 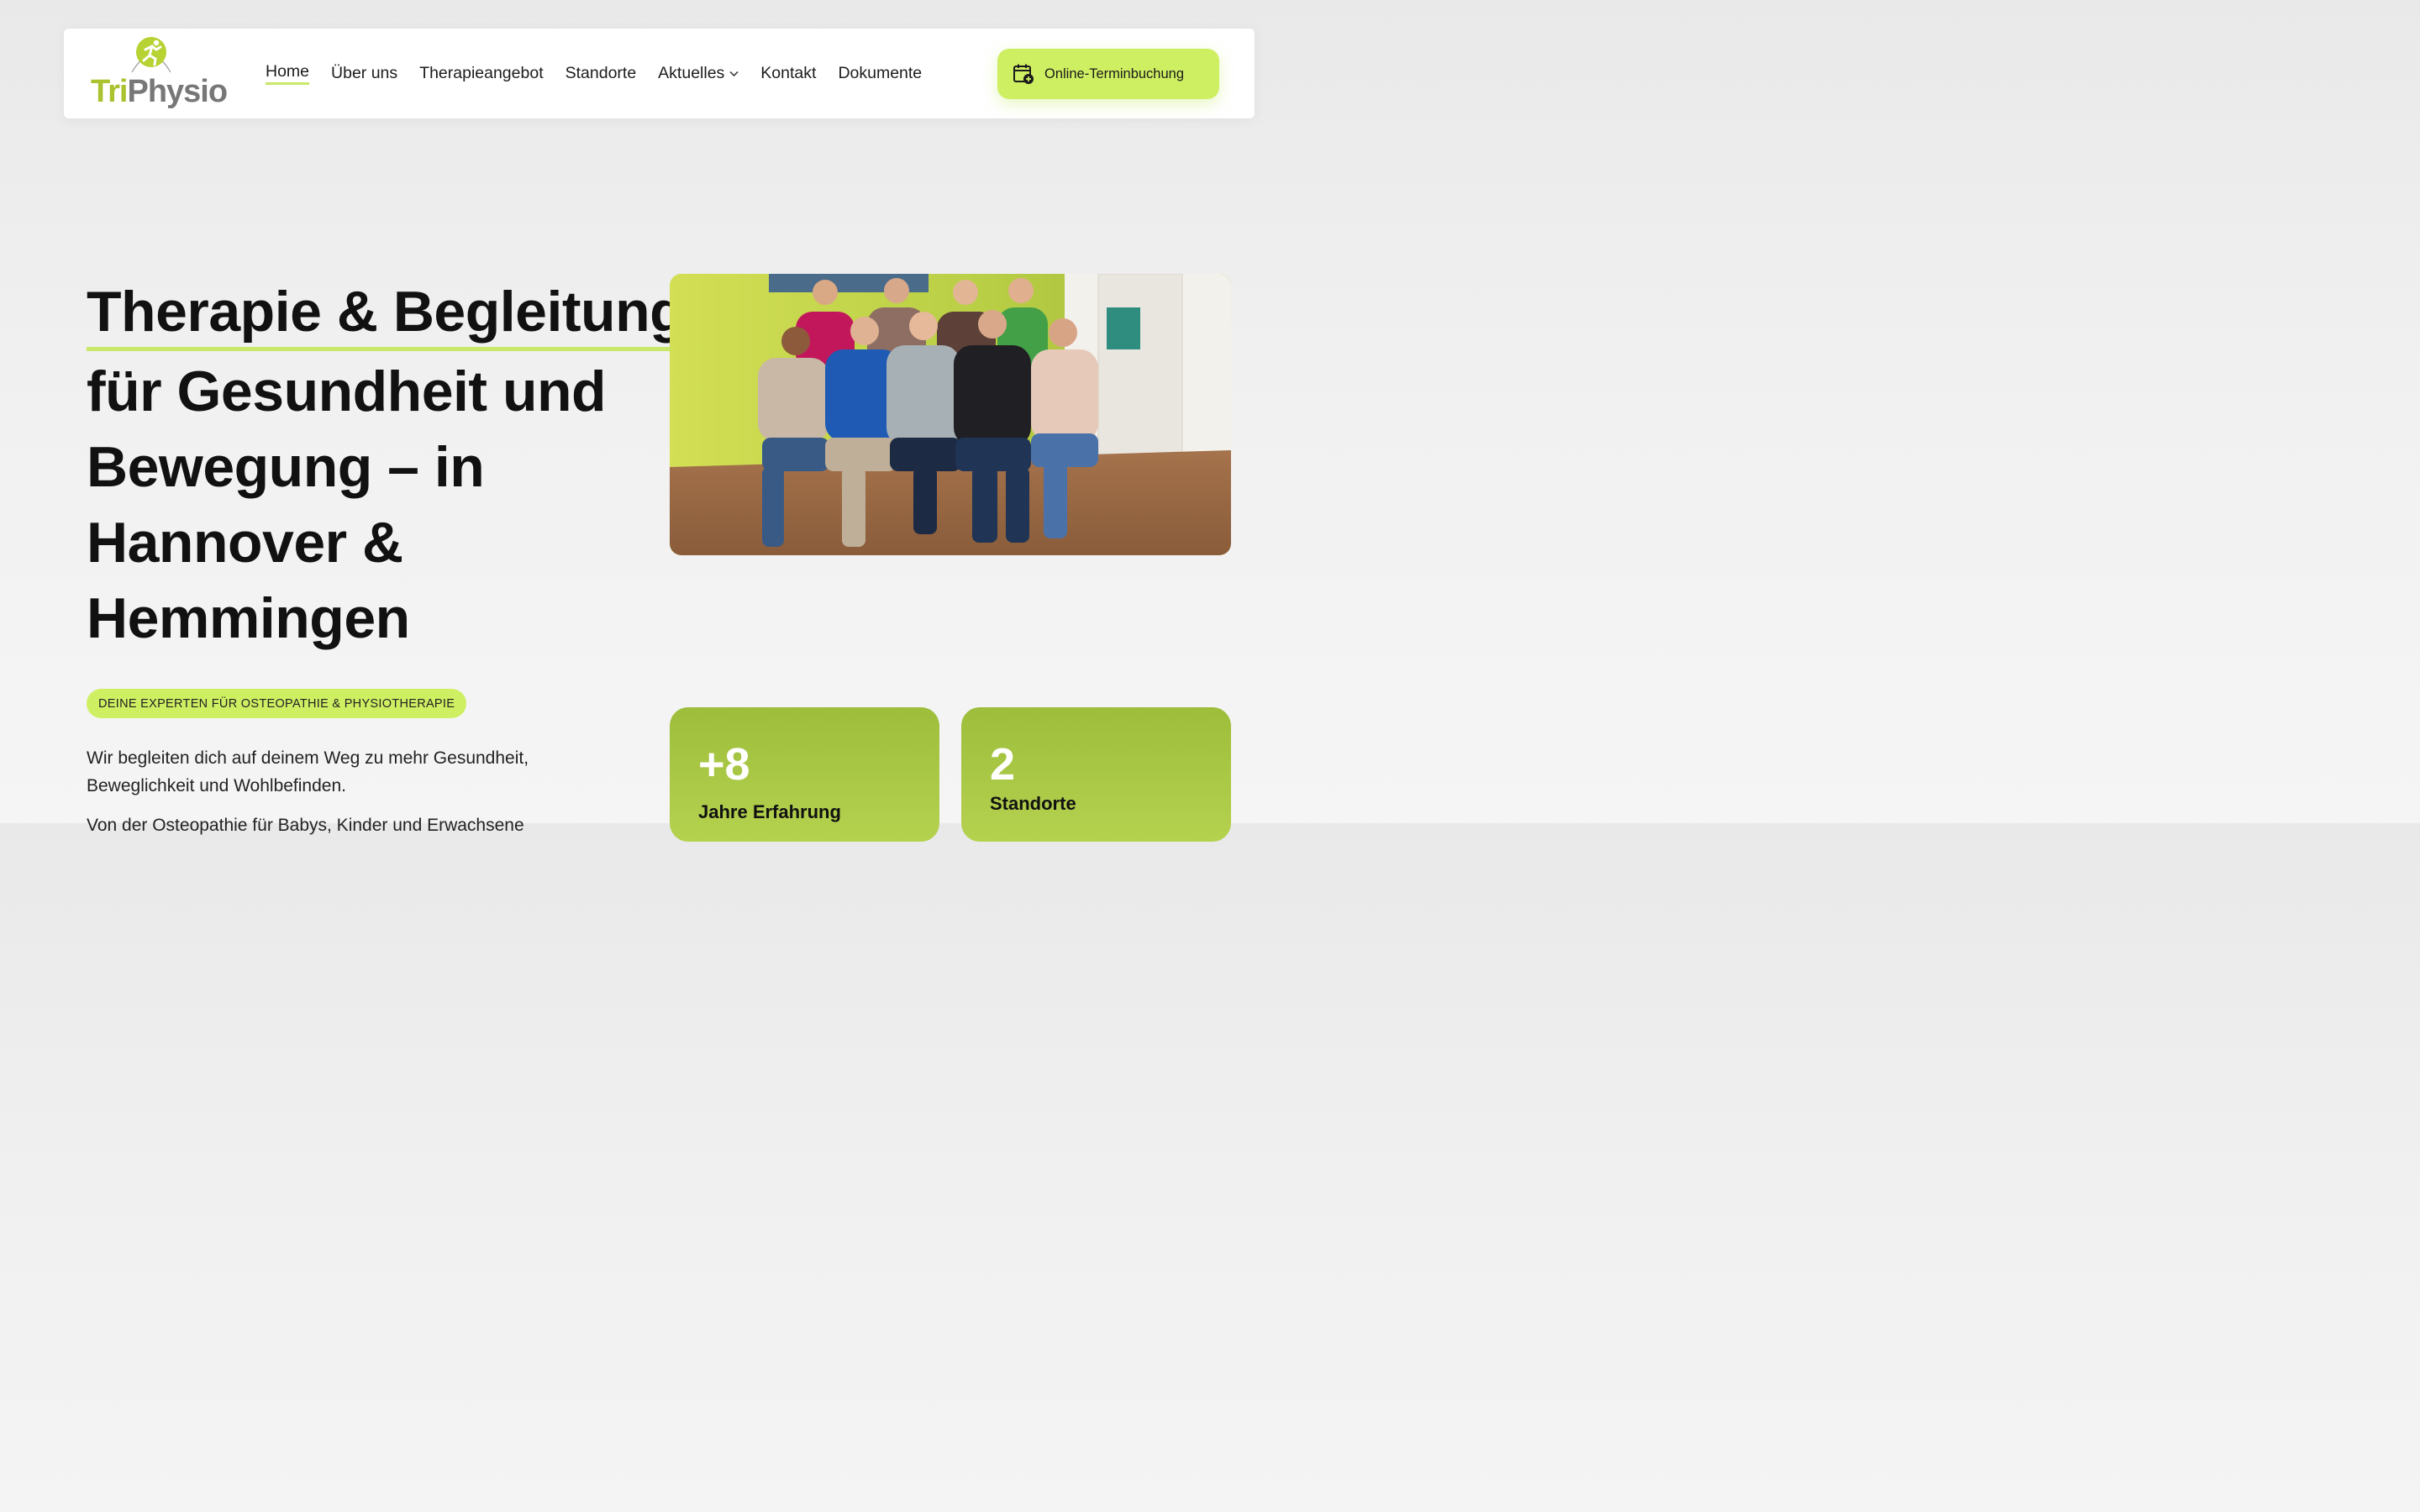 I want to click on nav-item-aktuelles: Aktuelles, so click(x=698, y=73).